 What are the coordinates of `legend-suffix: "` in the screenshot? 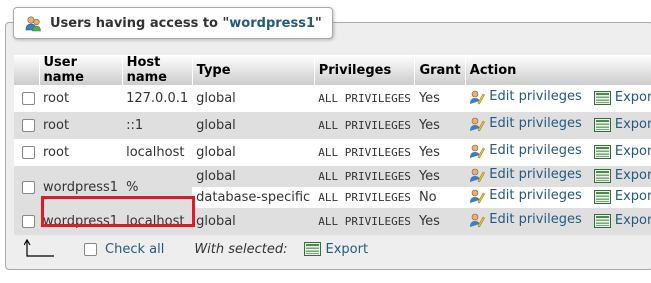 It's located at (318, 23).